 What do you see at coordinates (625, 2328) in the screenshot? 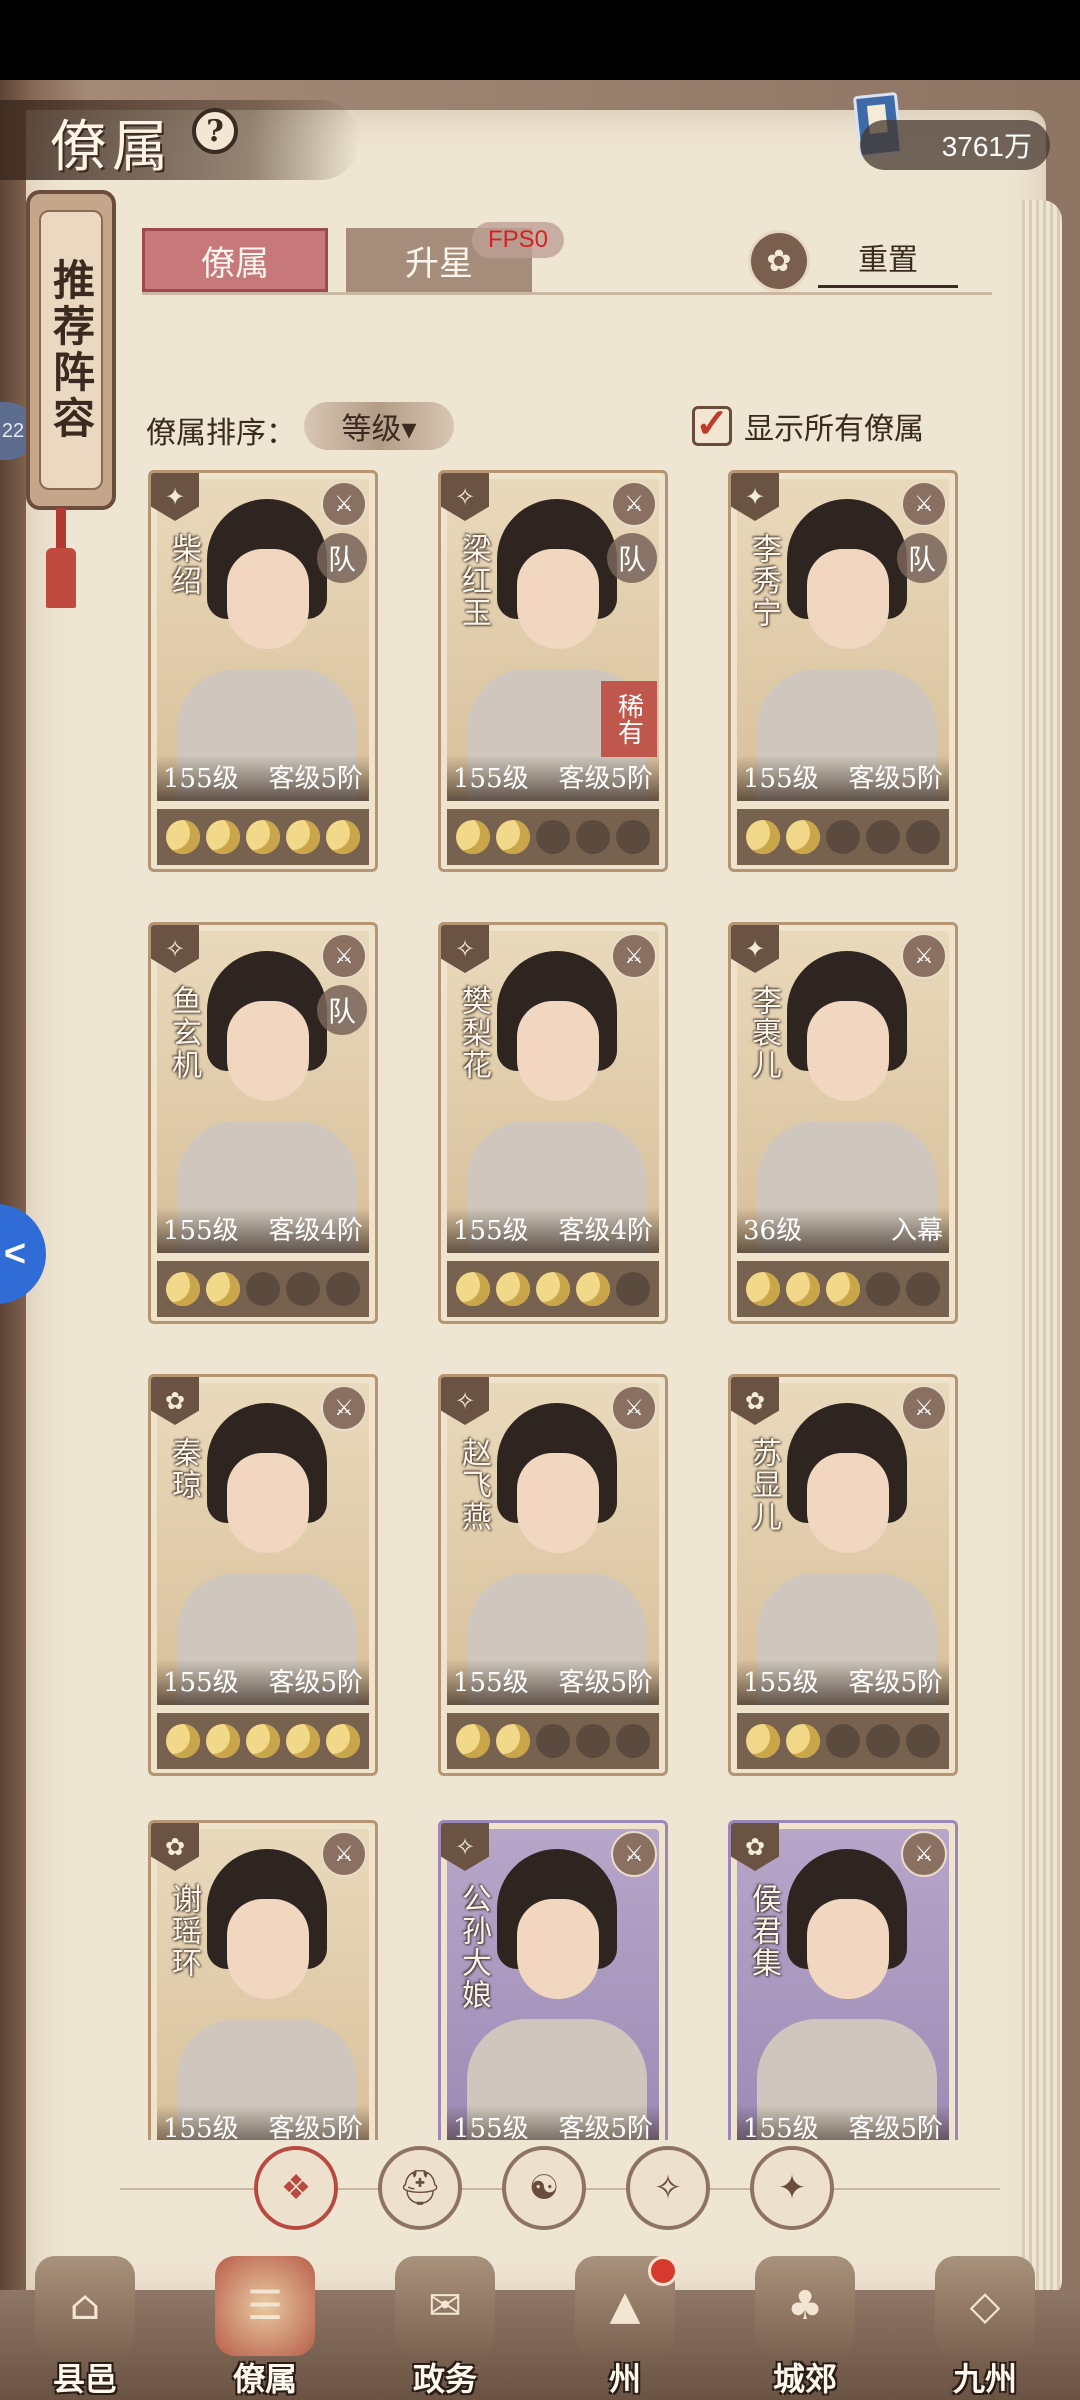
I see `nav-item: ▲ 州` at bounding box center [625, 2328].